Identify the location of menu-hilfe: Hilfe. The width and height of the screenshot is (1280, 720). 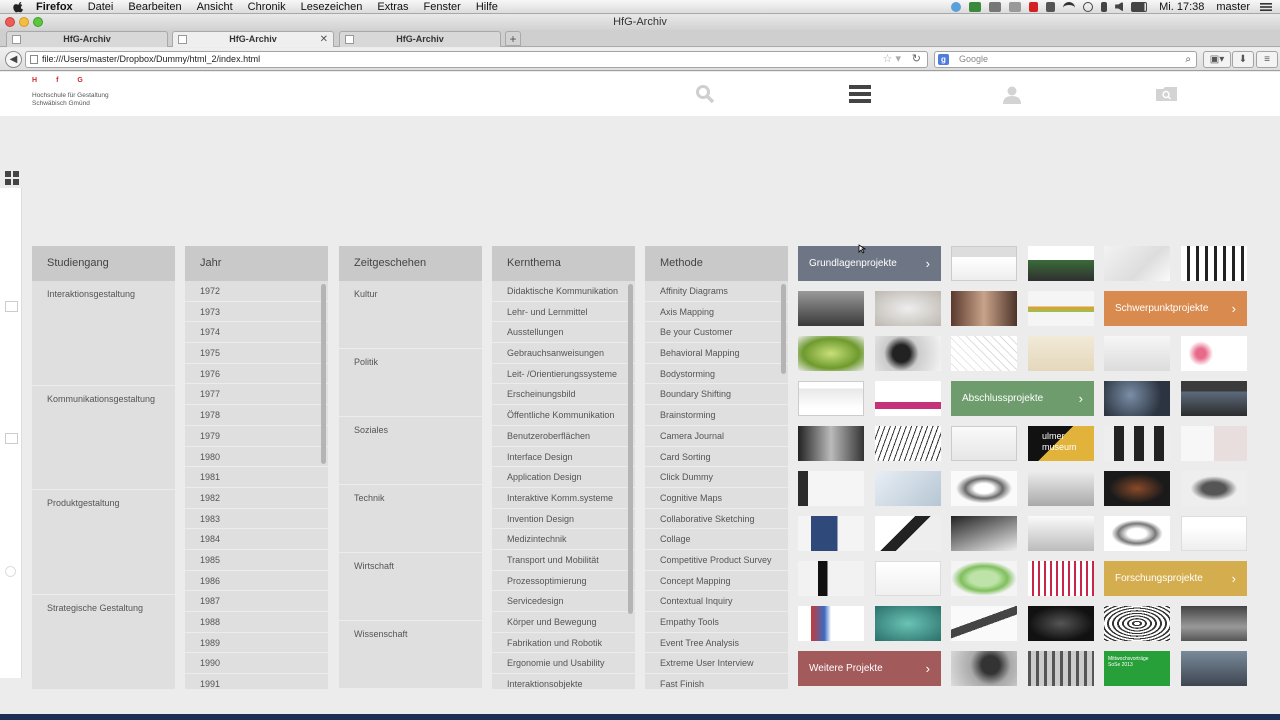
(487, 7).